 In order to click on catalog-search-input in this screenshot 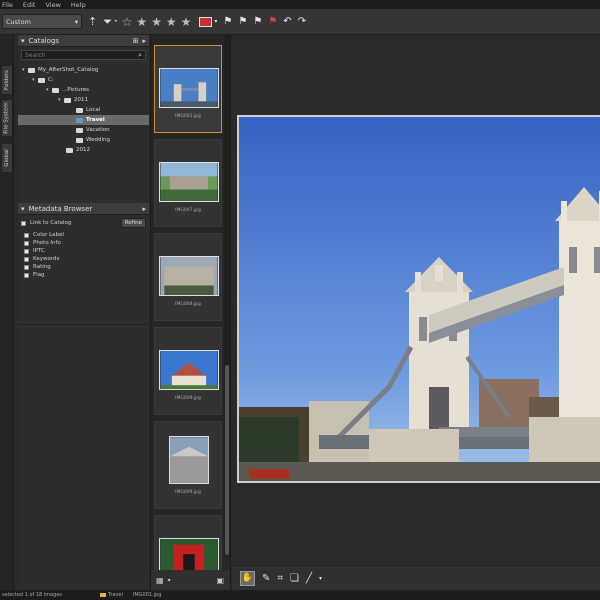, I will do `click(75, 55)`.